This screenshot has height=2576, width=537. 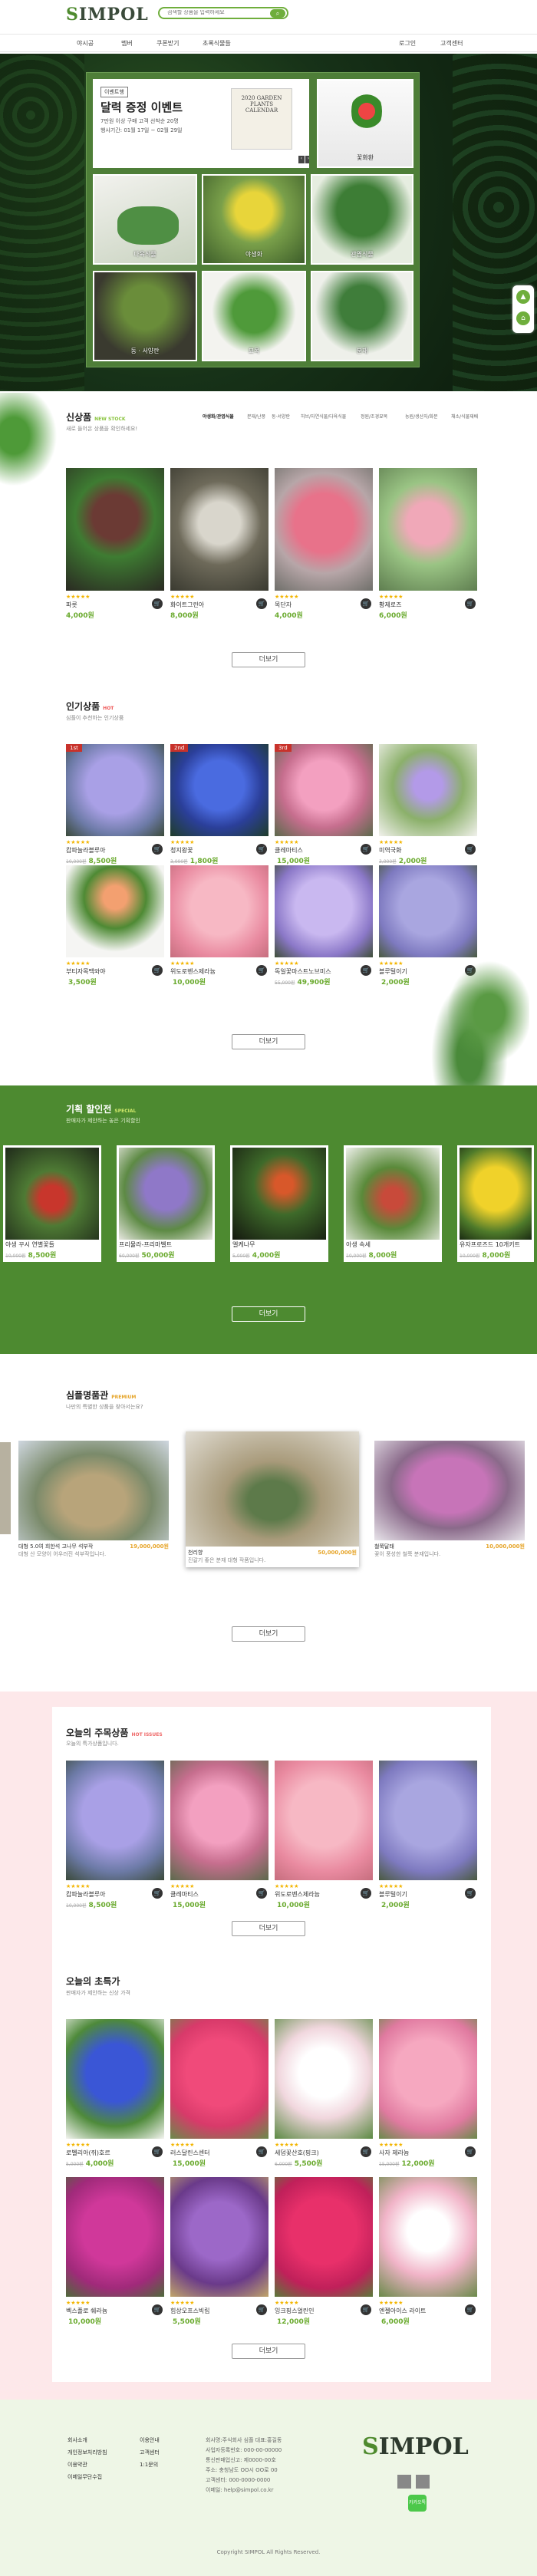 I want to click on category-link: 야생화/관엽식물, so click(x=218, y=416).